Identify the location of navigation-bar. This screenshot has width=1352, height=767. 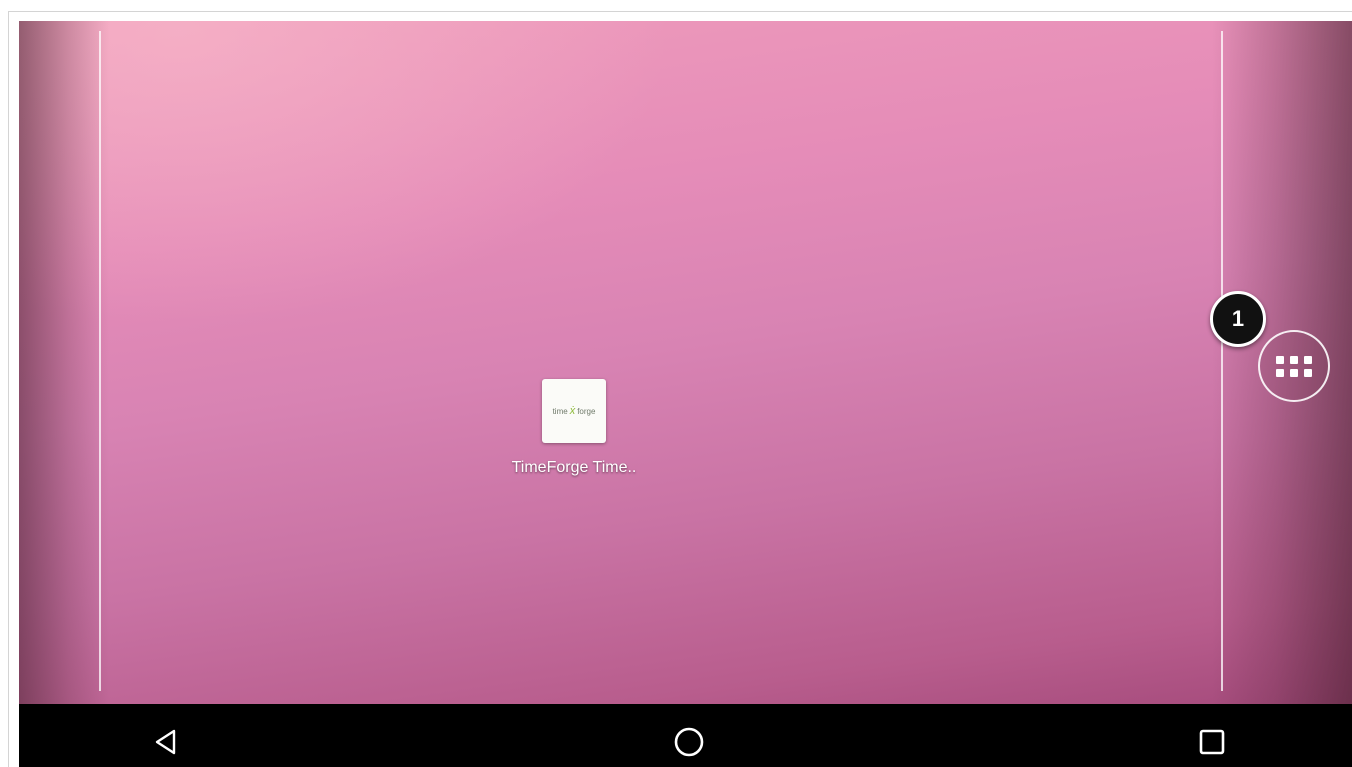
(685, 735).